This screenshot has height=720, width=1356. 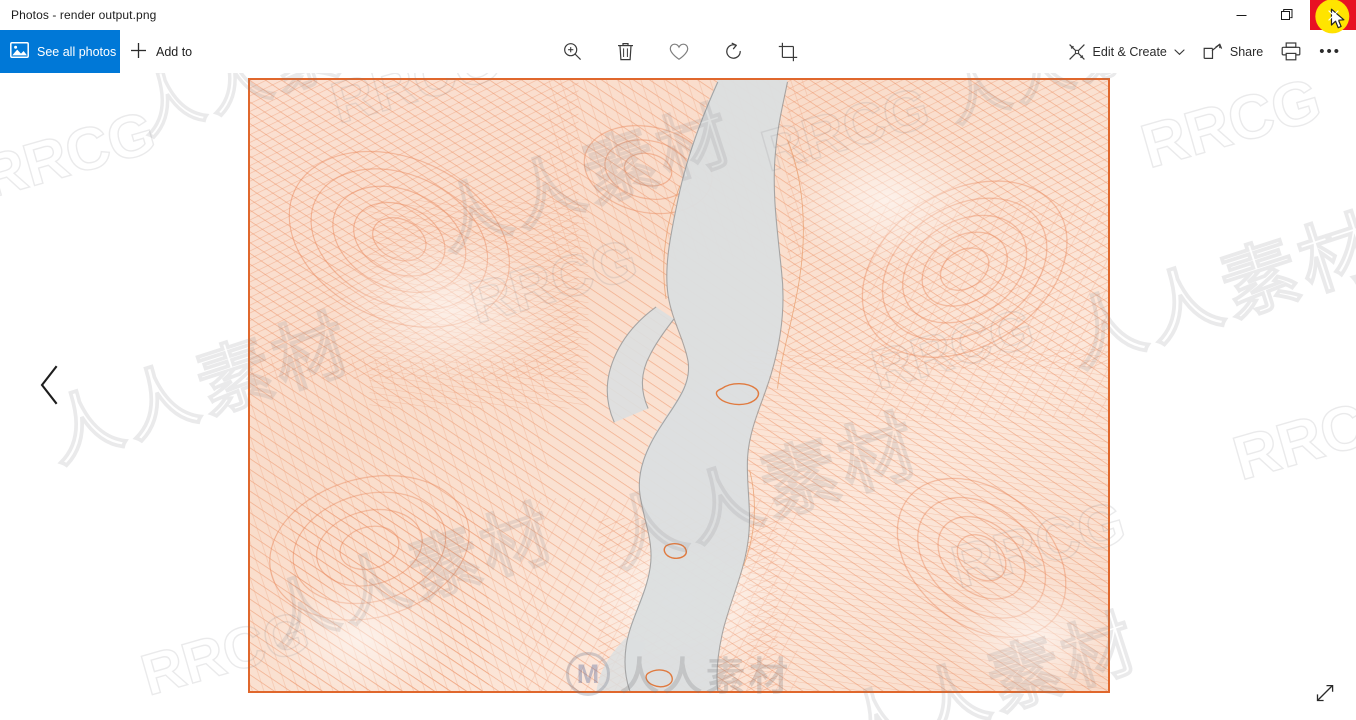 I want to click on ellipsis-icon: •••, so click(x=1330, y=51).